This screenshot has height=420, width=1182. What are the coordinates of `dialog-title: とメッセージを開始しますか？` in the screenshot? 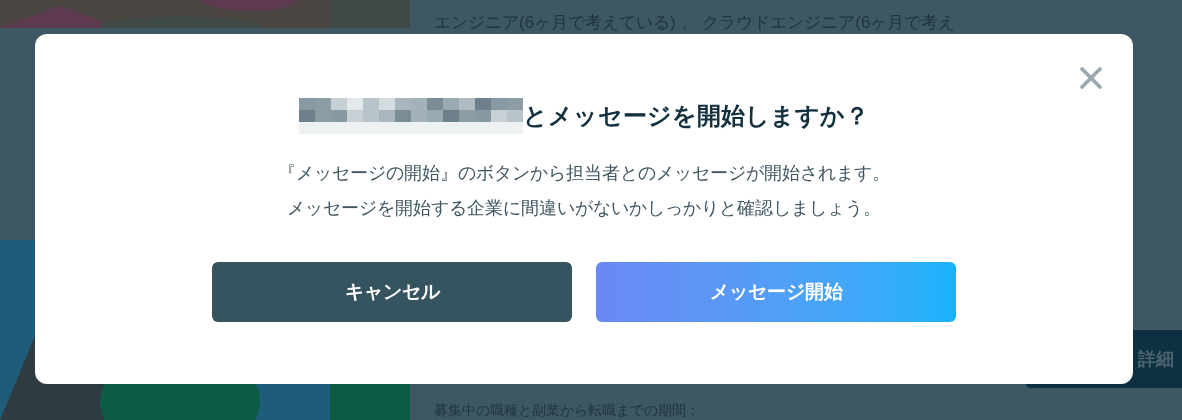 It's located at (696, 116).